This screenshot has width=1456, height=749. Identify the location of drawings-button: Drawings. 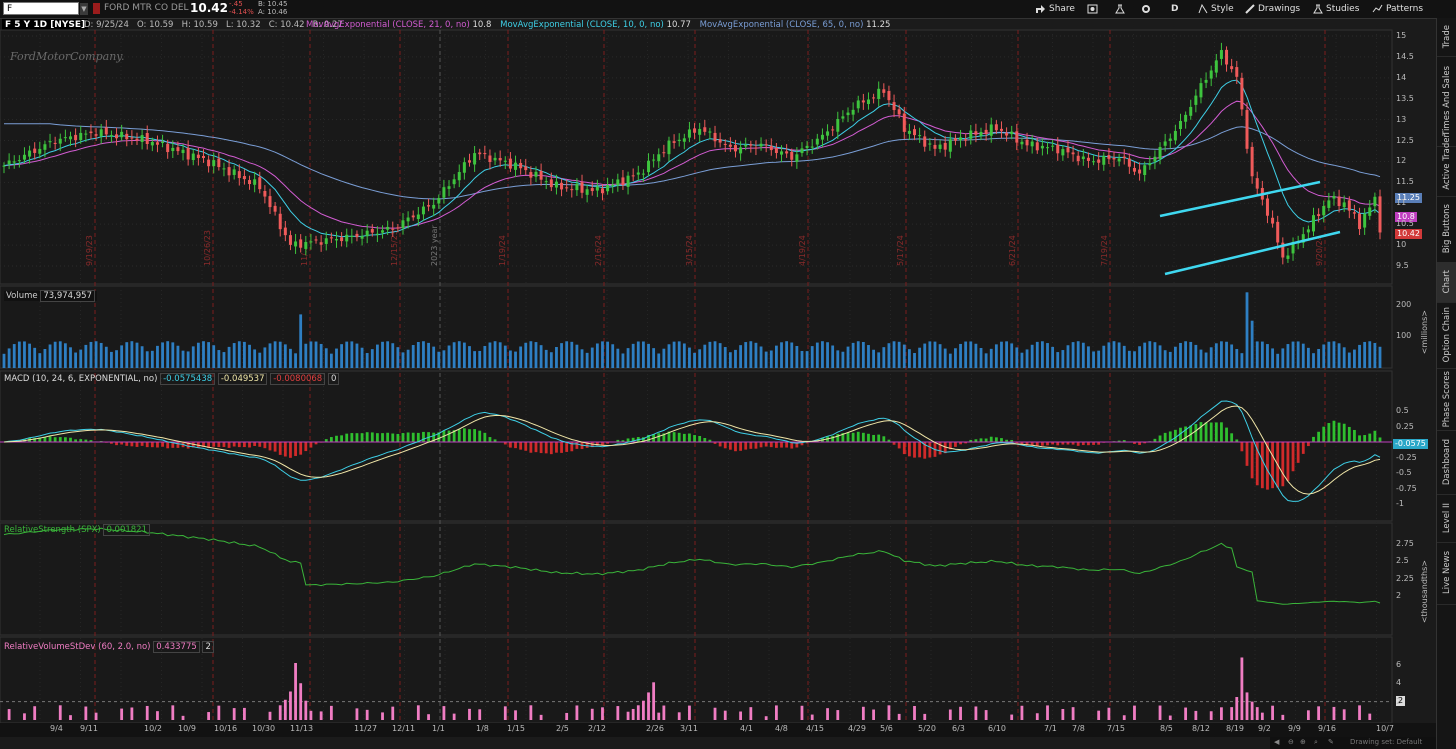
(1272, 9).